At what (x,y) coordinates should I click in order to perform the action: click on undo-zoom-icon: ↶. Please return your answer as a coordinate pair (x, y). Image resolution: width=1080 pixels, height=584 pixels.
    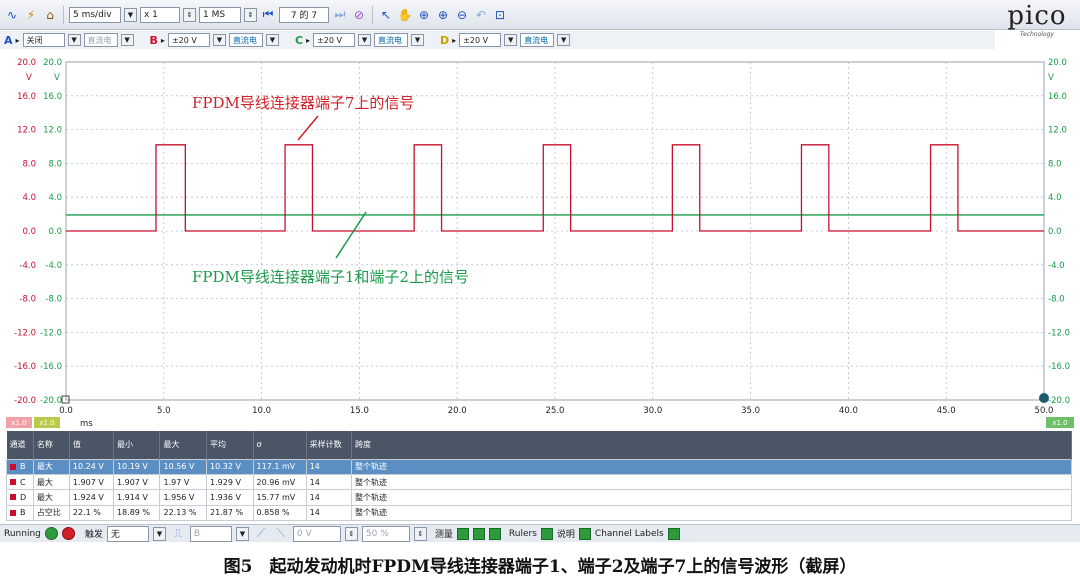
    Looking at the image, I should click on (481, 15).